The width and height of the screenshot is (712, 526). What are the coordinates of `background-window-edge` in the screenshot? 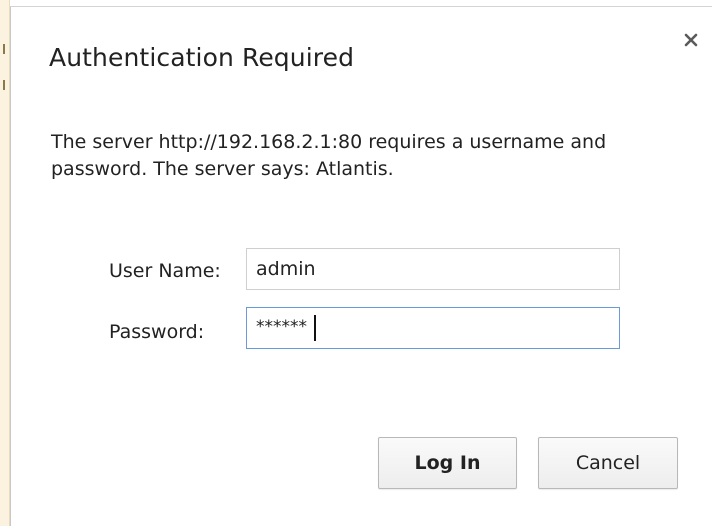 It's located at (5, 263).